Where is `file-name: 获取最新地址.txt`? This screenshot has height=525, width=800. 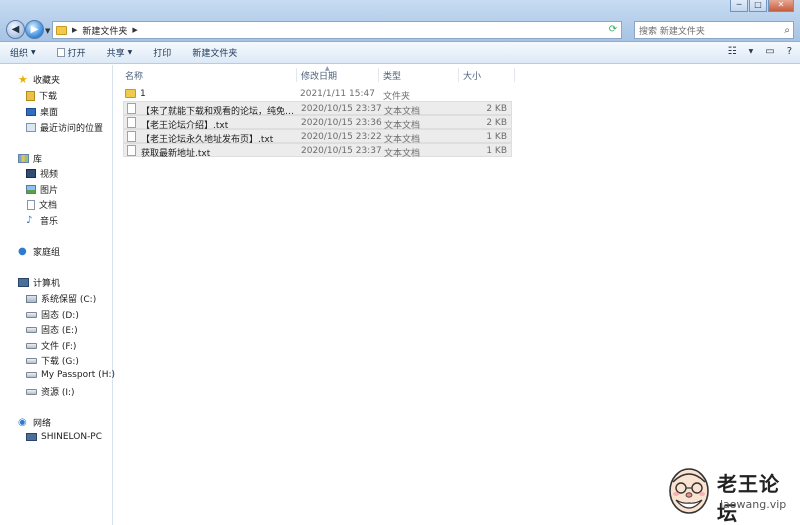
file-name: 获取最新地址.txt is located at coordinates (176, 154).